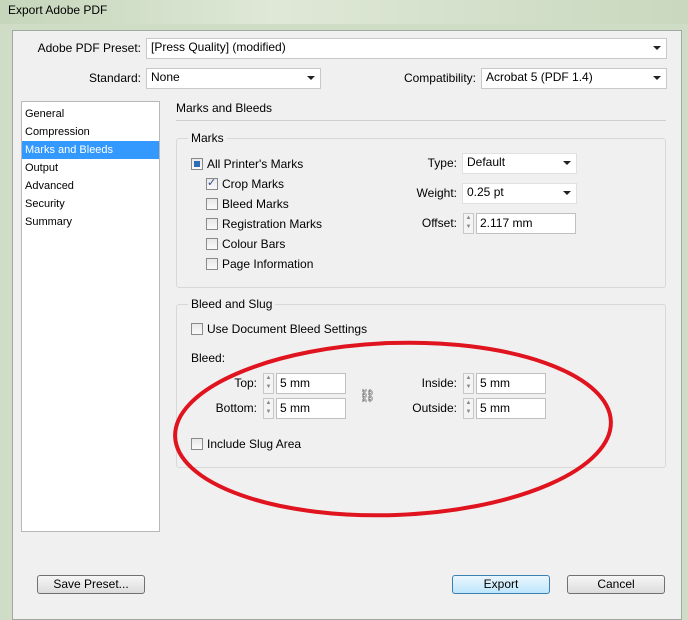  I want to click on export-button: Export, so click(501, 584).